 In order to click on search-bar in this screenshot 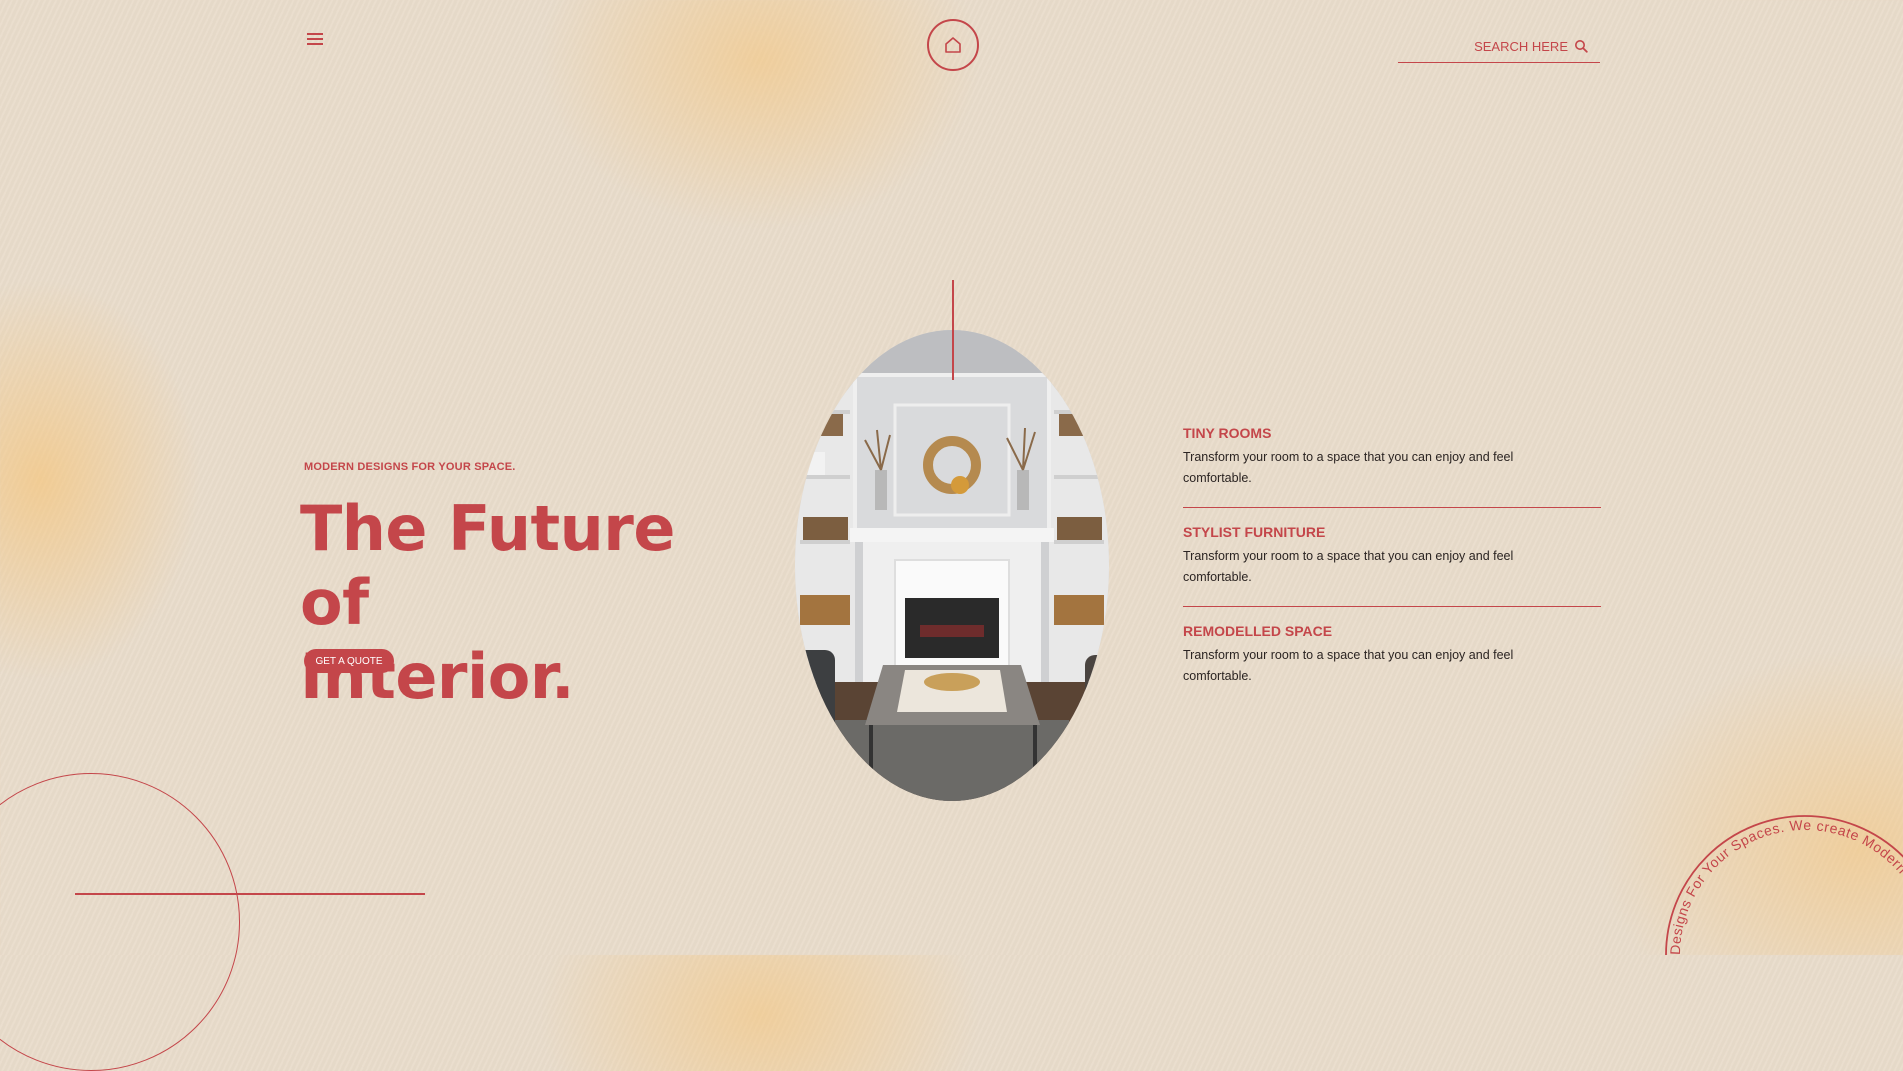, I will do `click(1499, 46)`.